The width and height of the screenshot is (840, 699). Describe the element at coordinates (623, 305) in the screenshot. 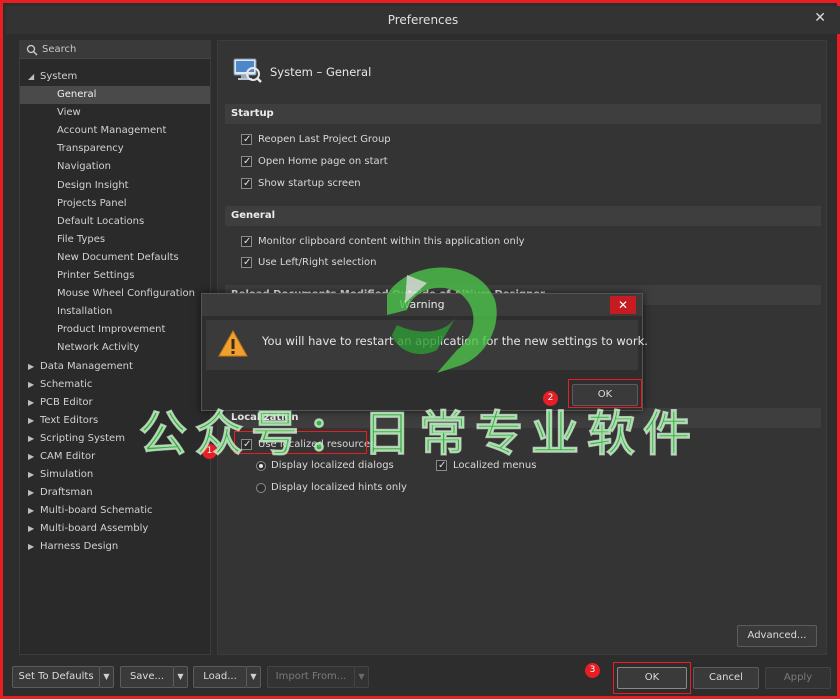

I see `warning-close-icon: ✕` at that location.